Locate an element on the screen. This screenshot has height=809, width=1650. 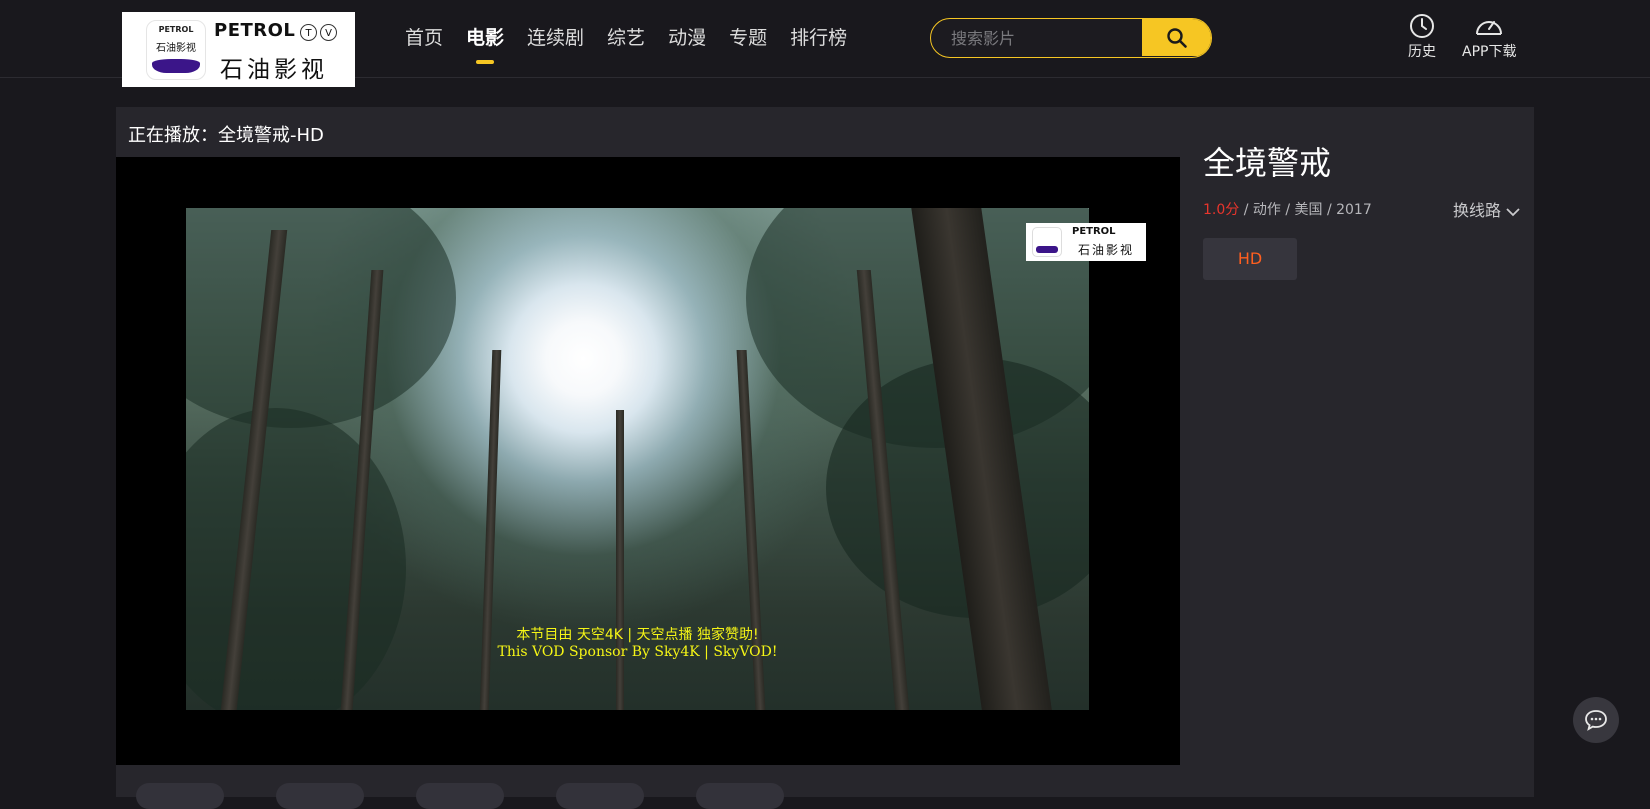
chat-bubble-icon is located at coordinates (1596, 720).